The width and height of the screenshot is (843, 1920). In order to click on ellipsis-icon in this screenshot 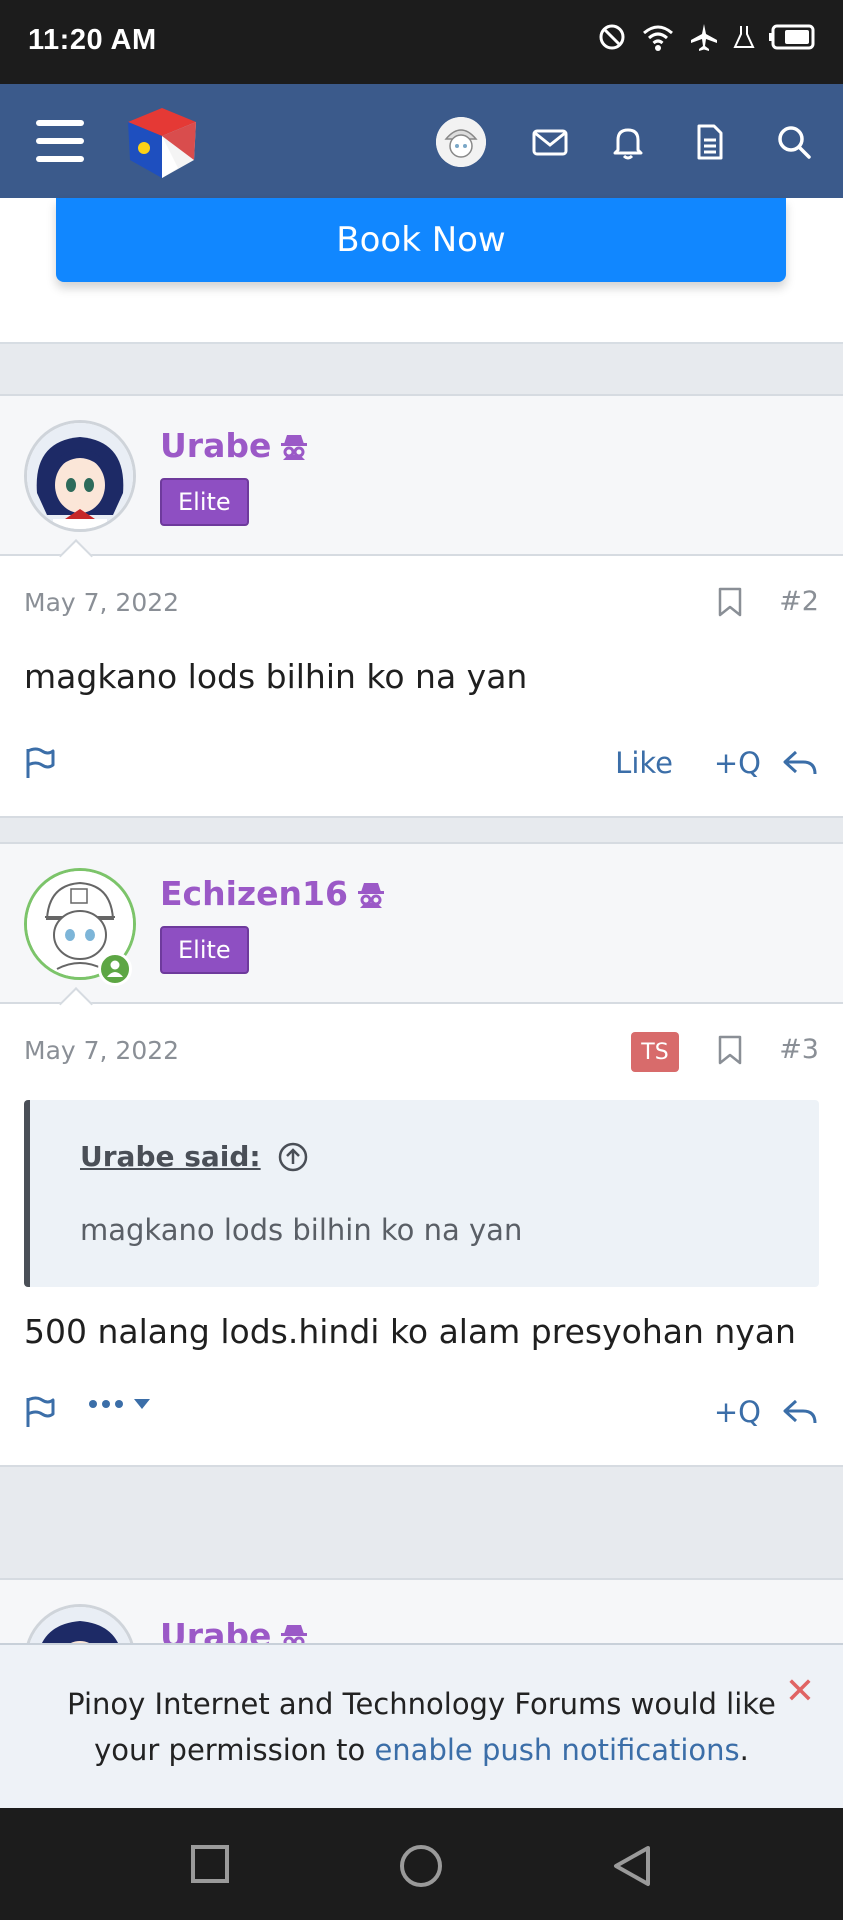, I will do `click(106, 1404)`.